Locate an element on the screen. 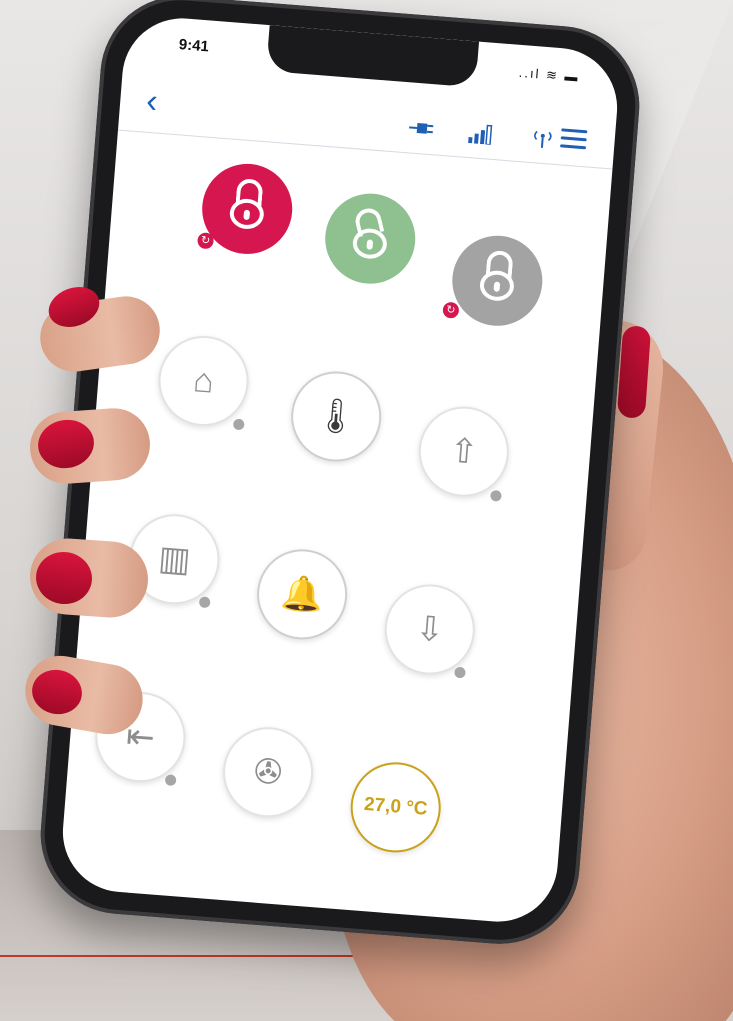  fan-tile: ✇ is located at coordinates (268, 772).